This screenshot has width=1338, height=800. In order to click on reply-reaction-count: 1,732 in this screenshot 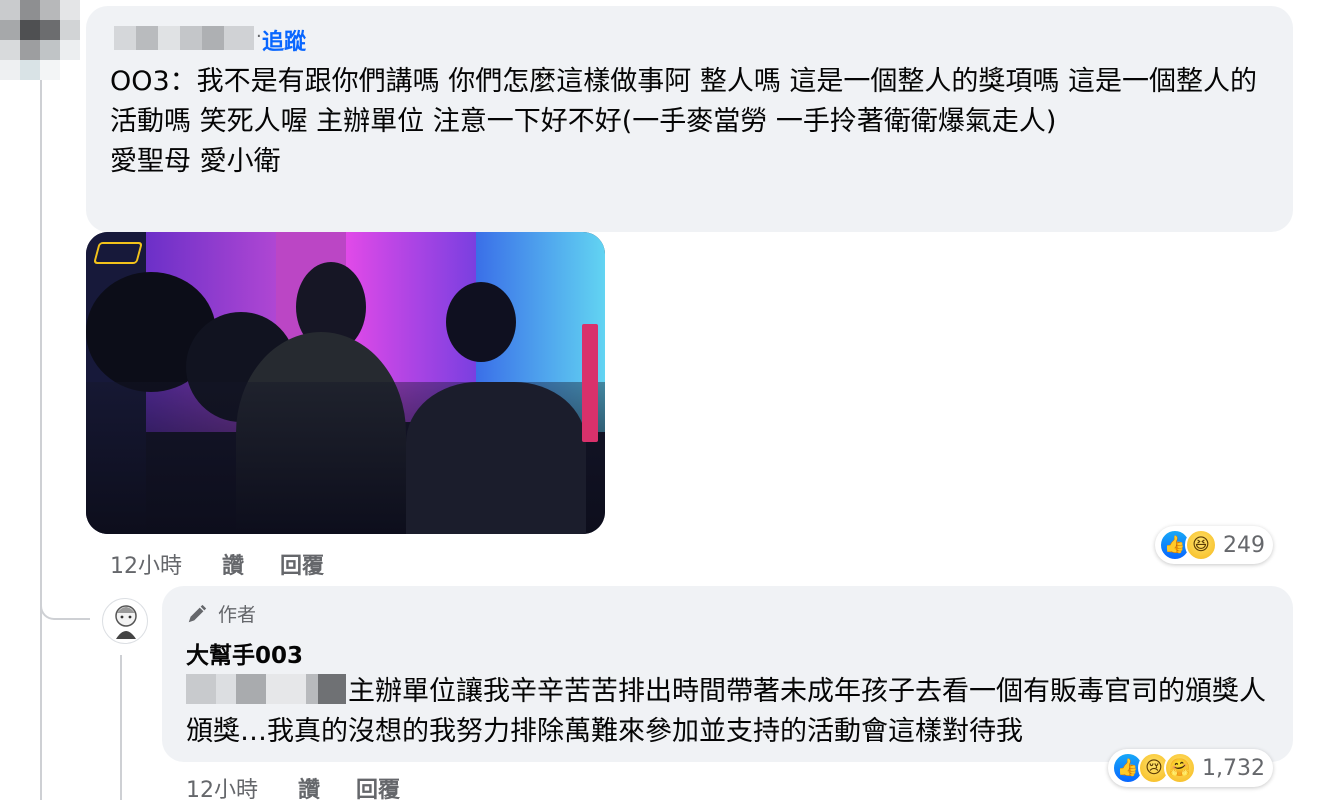, I will do `click(1233, 768)`.